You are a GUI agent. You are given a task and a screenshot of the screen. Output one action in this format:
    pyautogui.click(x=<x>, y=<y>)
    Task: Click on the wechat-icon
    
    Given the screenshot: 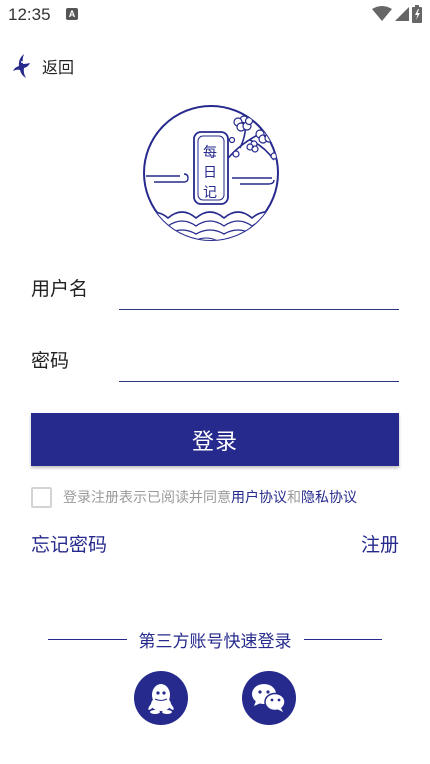 What is the action you would take?
    pyautogui.click(x=269, y=698)
    